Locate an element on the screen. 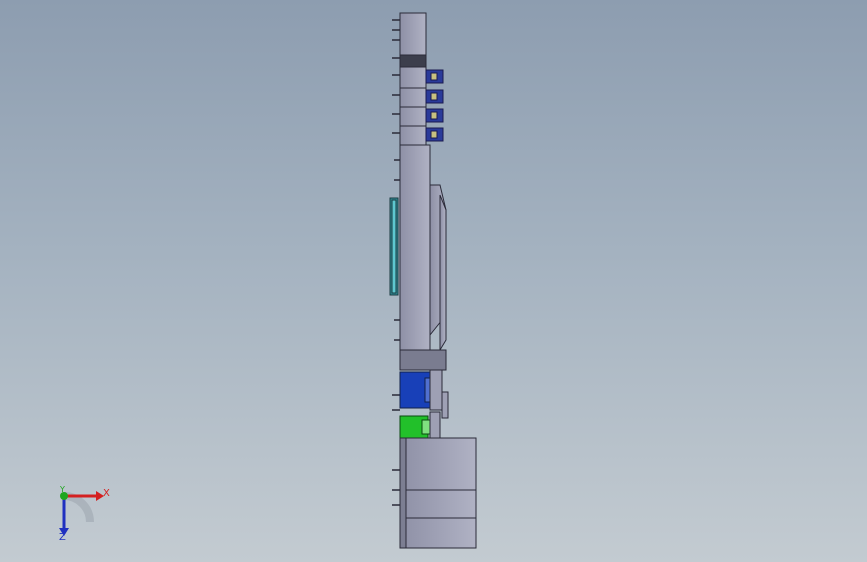 The height and width of the screenshot is (562, 867). main-body is located at coordinates (423, 257).